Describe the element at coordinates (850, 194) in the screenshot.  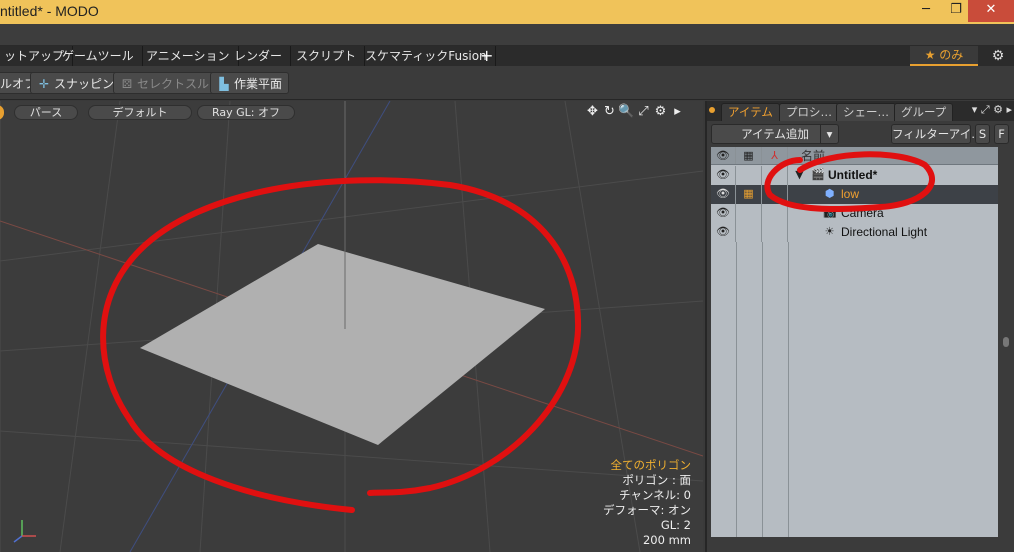
I see `item-label-low: low` at that location.